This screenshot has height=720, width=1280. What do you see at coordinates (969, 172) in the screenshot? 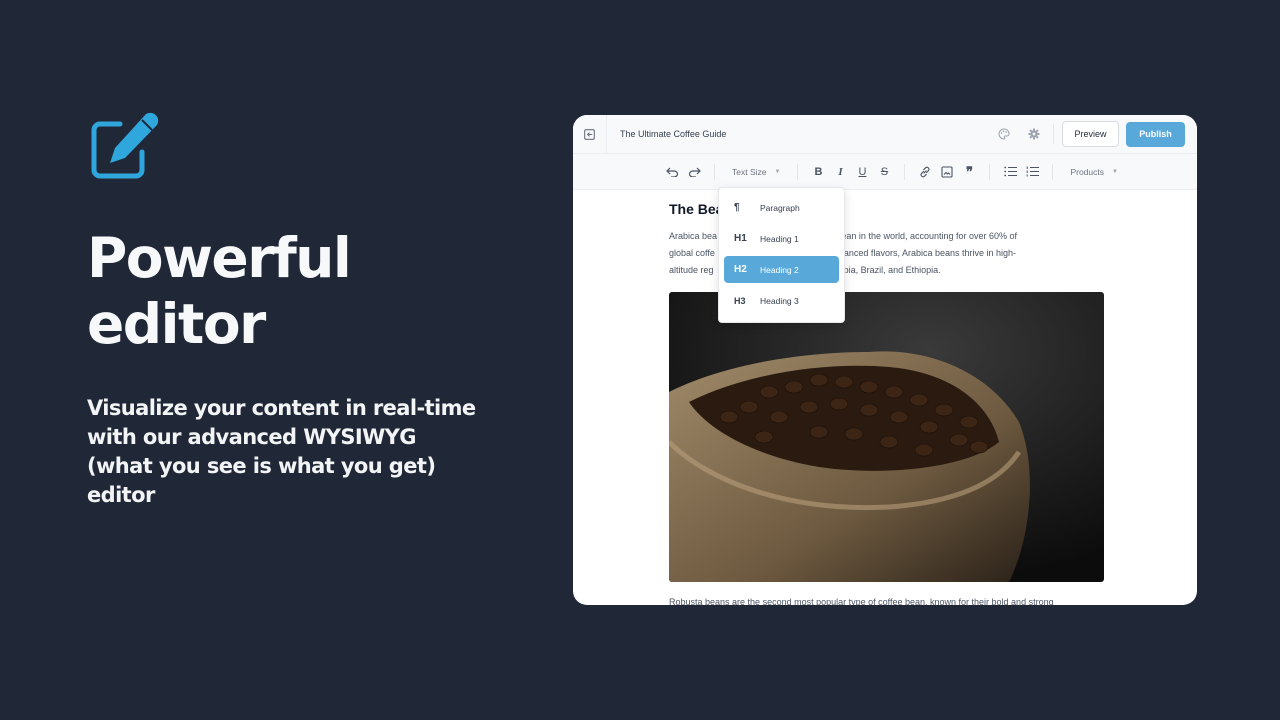
I see `blockquote-button: ❞` at bounding box center [969, 172].